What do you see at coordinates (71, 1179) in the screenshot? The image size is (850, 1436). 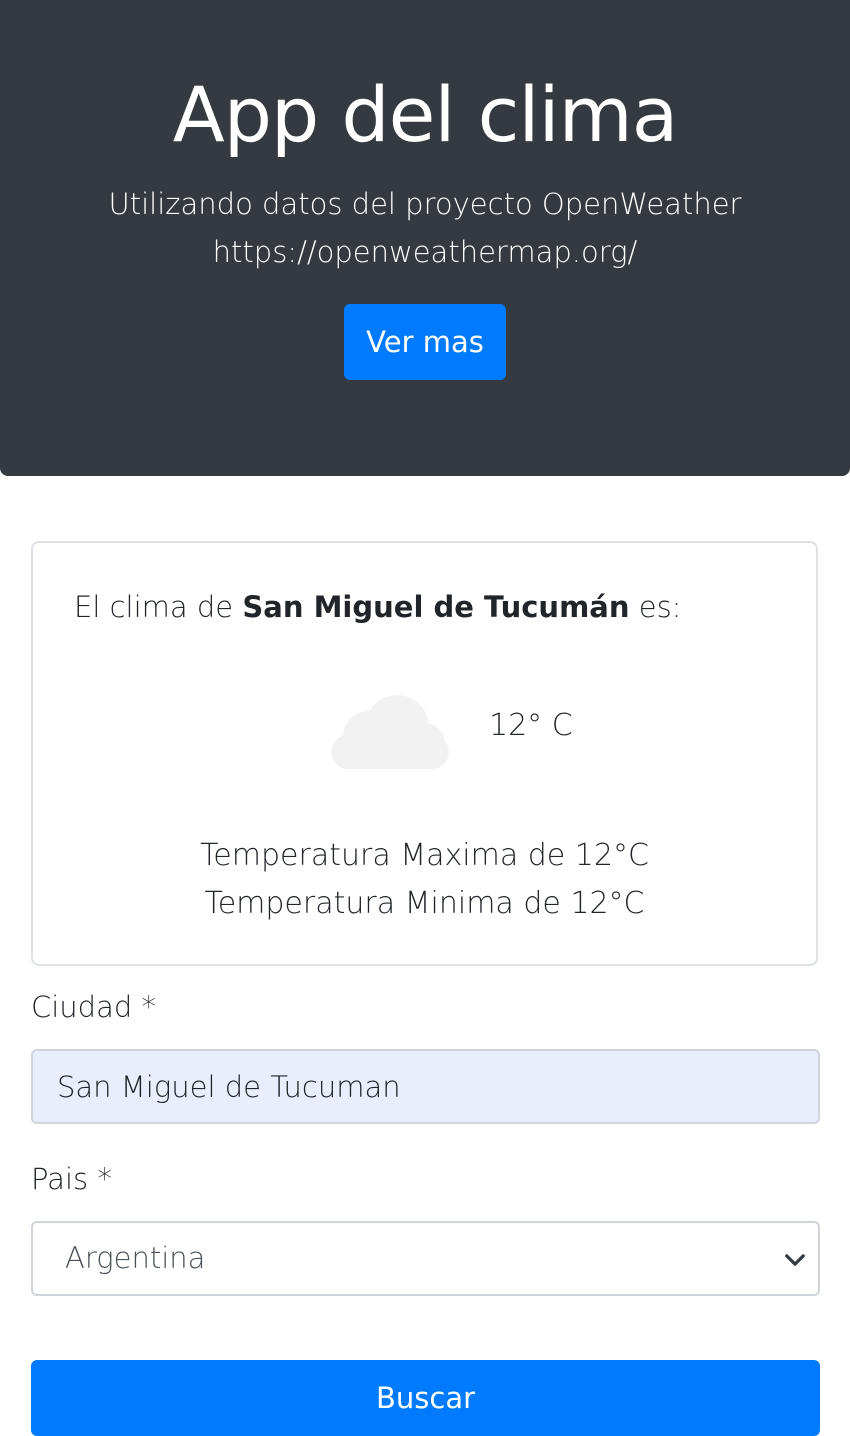 I see `country-label: Pais *` at bounding box center [71, 1179].